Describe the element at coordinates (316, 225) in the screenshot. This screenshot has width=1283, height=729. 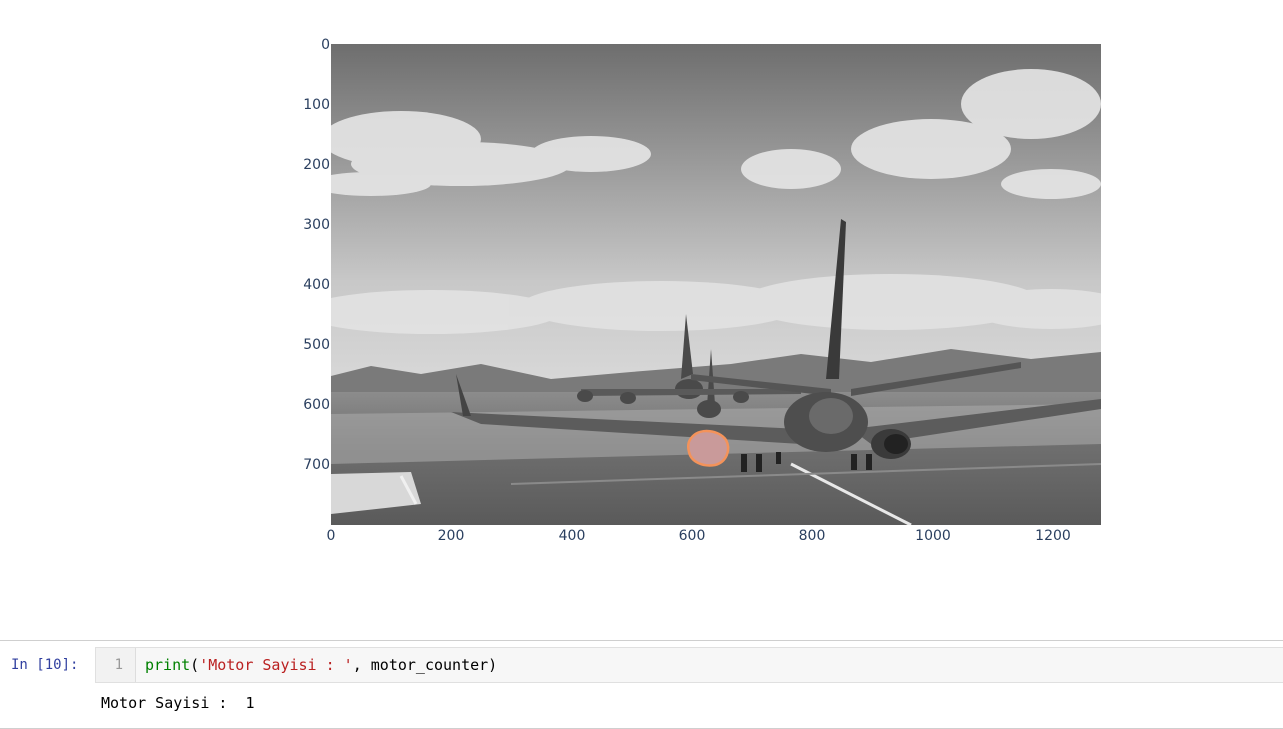
I see `y-tick-label: 300` at that location.